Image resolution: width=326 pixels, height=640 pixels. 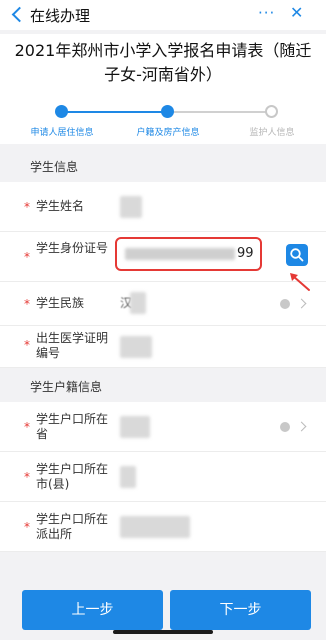 I want to click on top-nav-bar: 在线办理 ··· ✕, so click(x=163, y=15).